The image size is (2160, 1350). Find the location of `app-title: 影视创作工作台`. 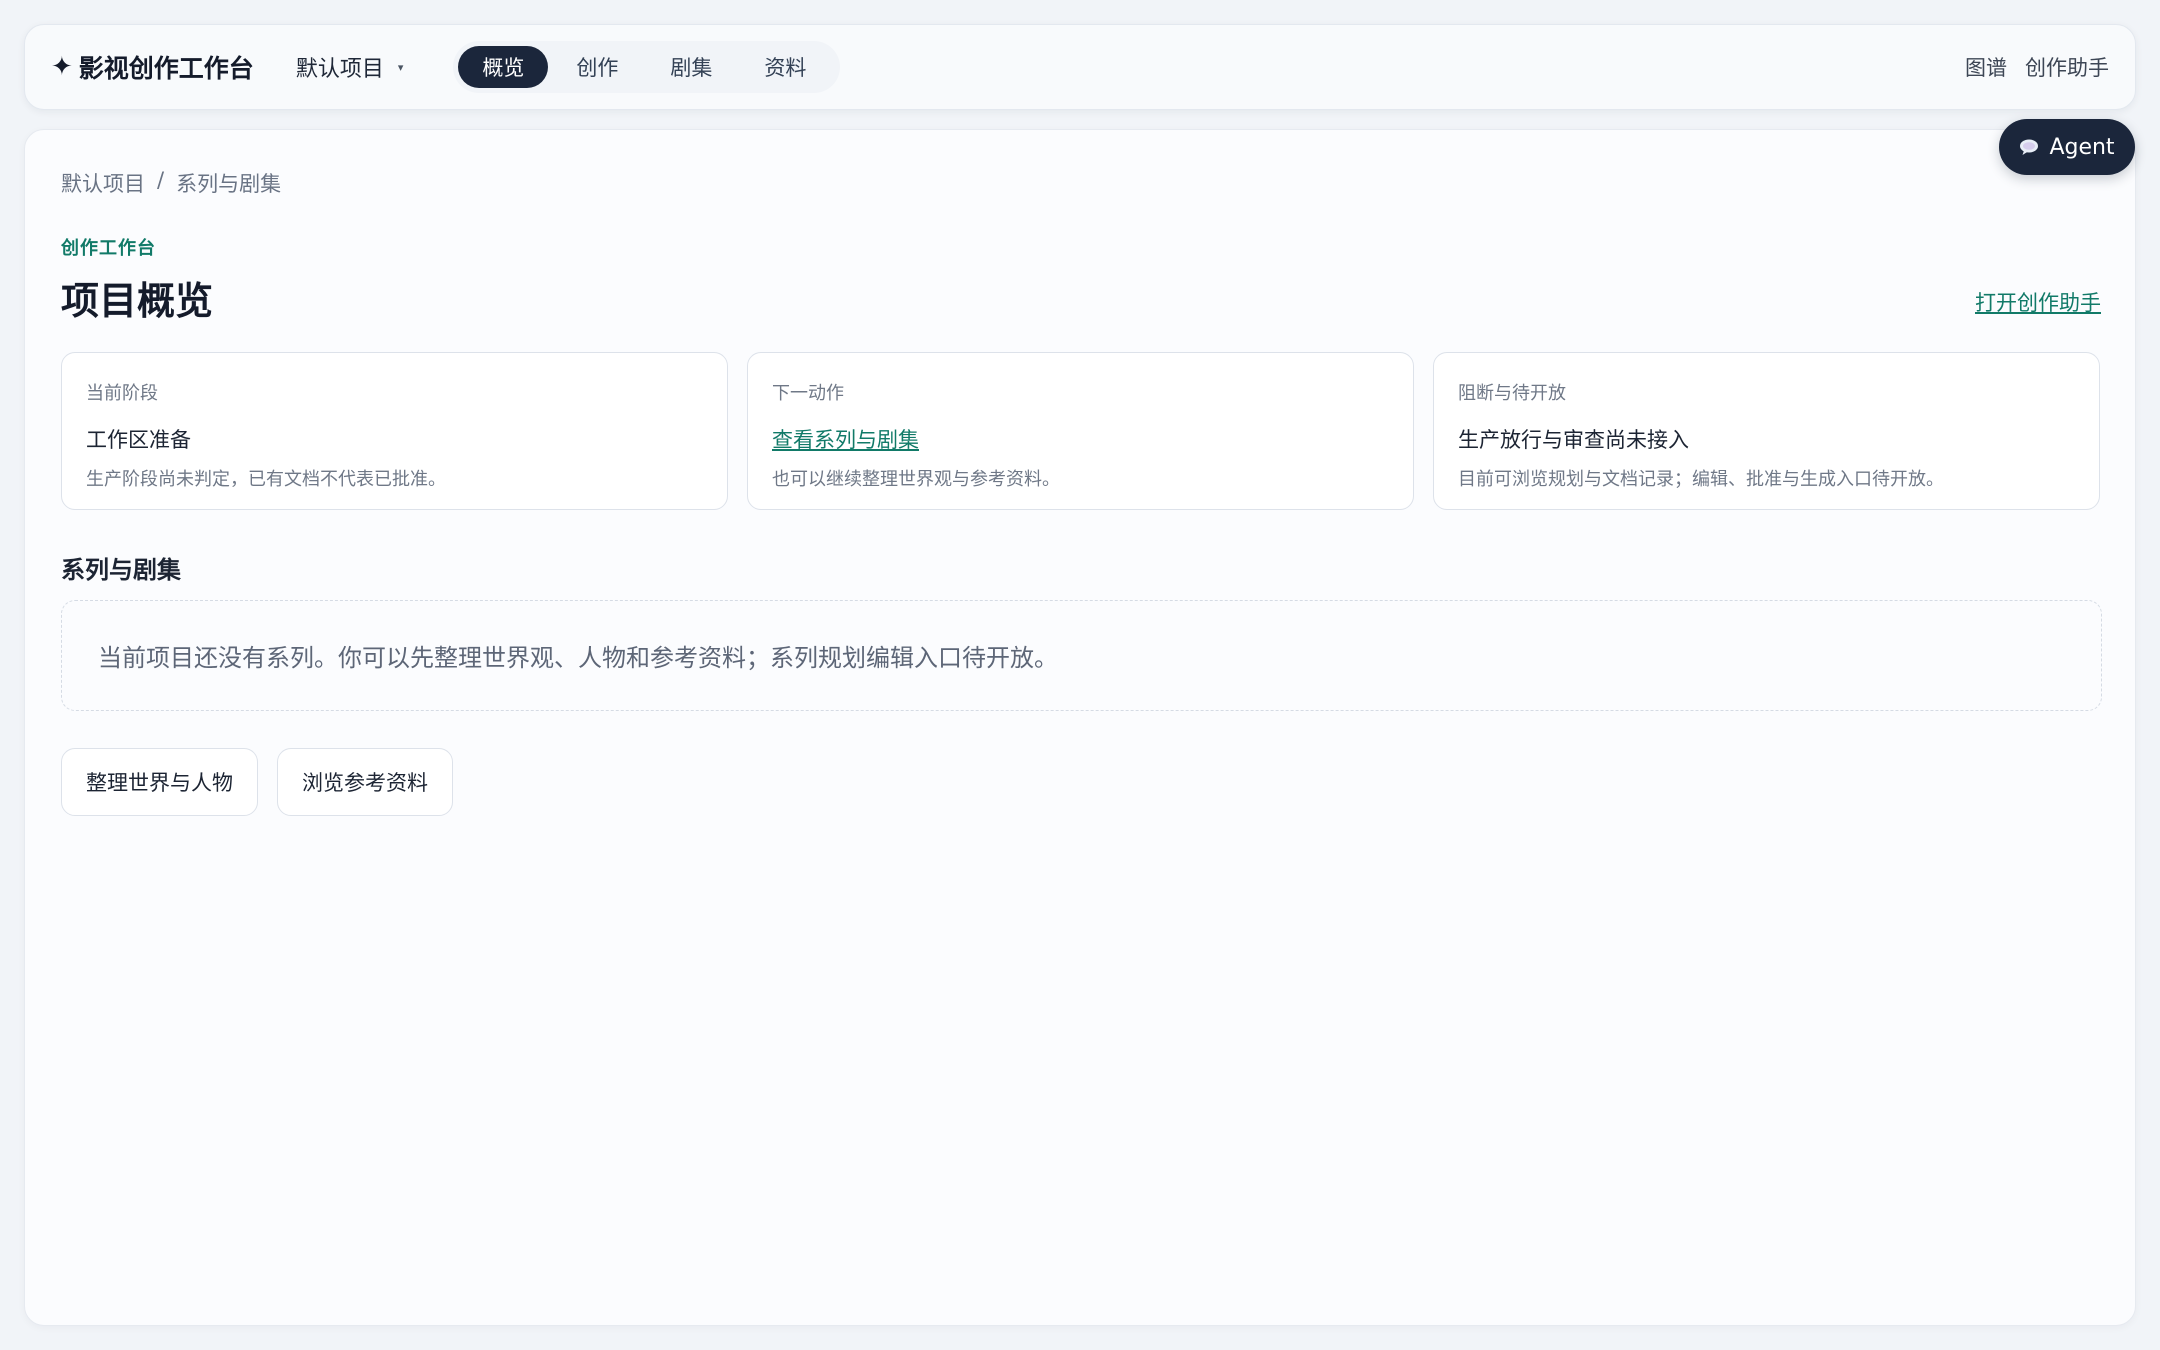

app-title: 影视创作工作台 is located at coordinates (166, 68).